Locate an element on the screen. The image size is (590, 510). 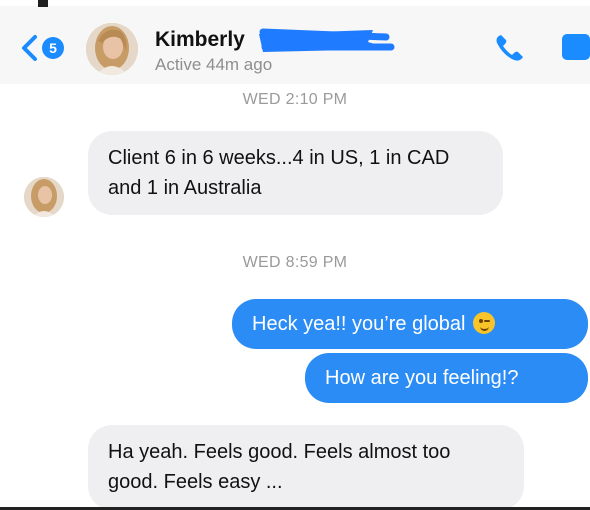
winking-face-emoji is located at coordinates (484, 323).